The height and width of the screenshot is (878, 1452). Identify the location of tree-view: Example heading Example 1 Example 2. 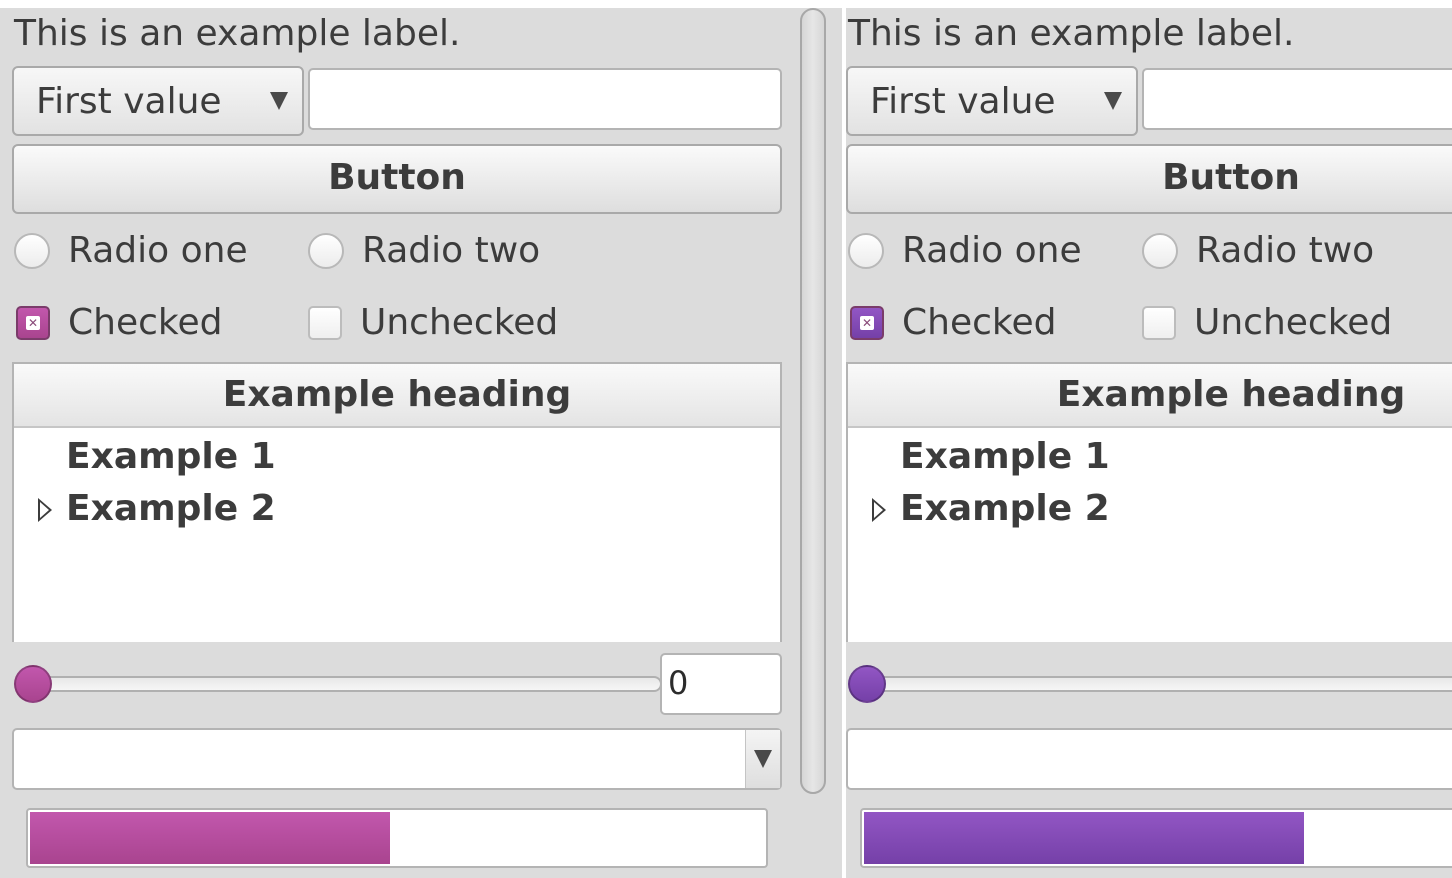
(1149, 502).